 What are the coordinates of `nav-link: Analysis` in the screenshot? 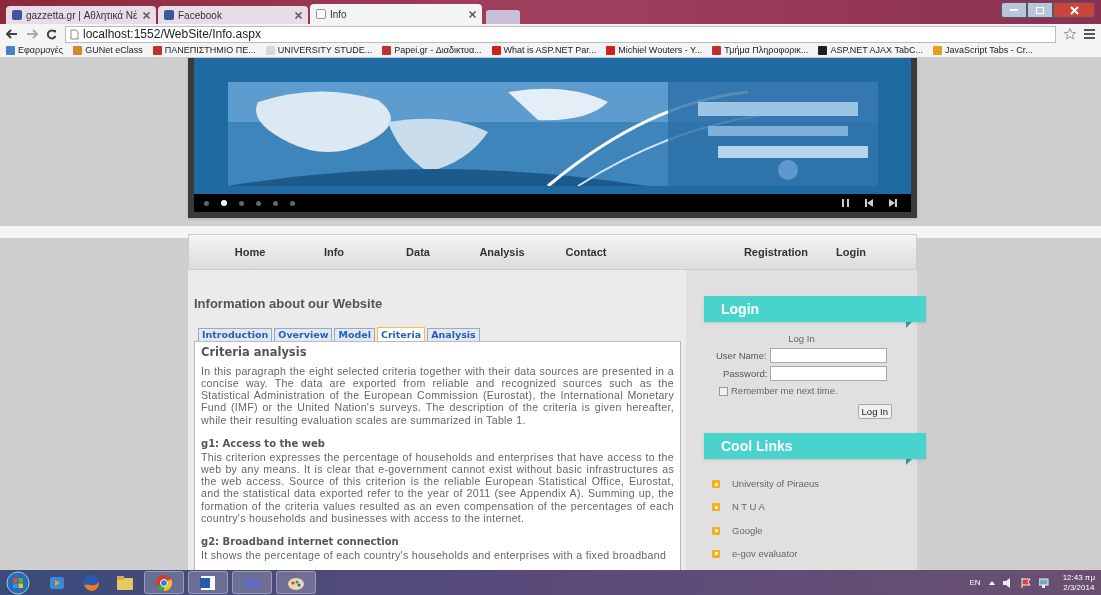 It's located at (502, 252).